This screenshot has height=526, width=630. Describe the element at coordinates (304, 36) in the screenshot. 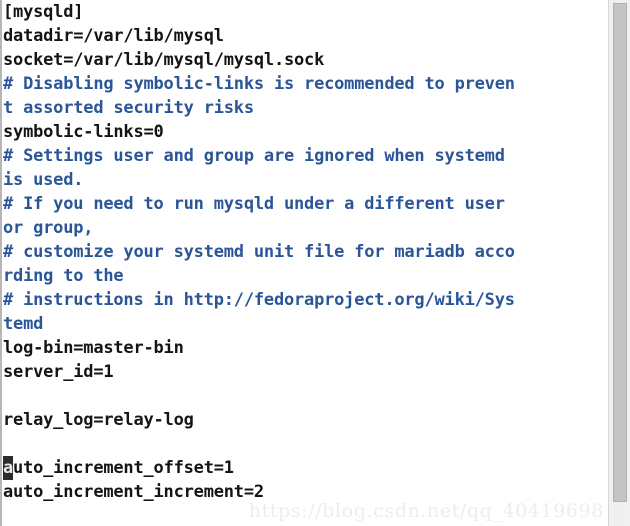

I see `code-line: datadir=/var/lib/mysql` at that location.